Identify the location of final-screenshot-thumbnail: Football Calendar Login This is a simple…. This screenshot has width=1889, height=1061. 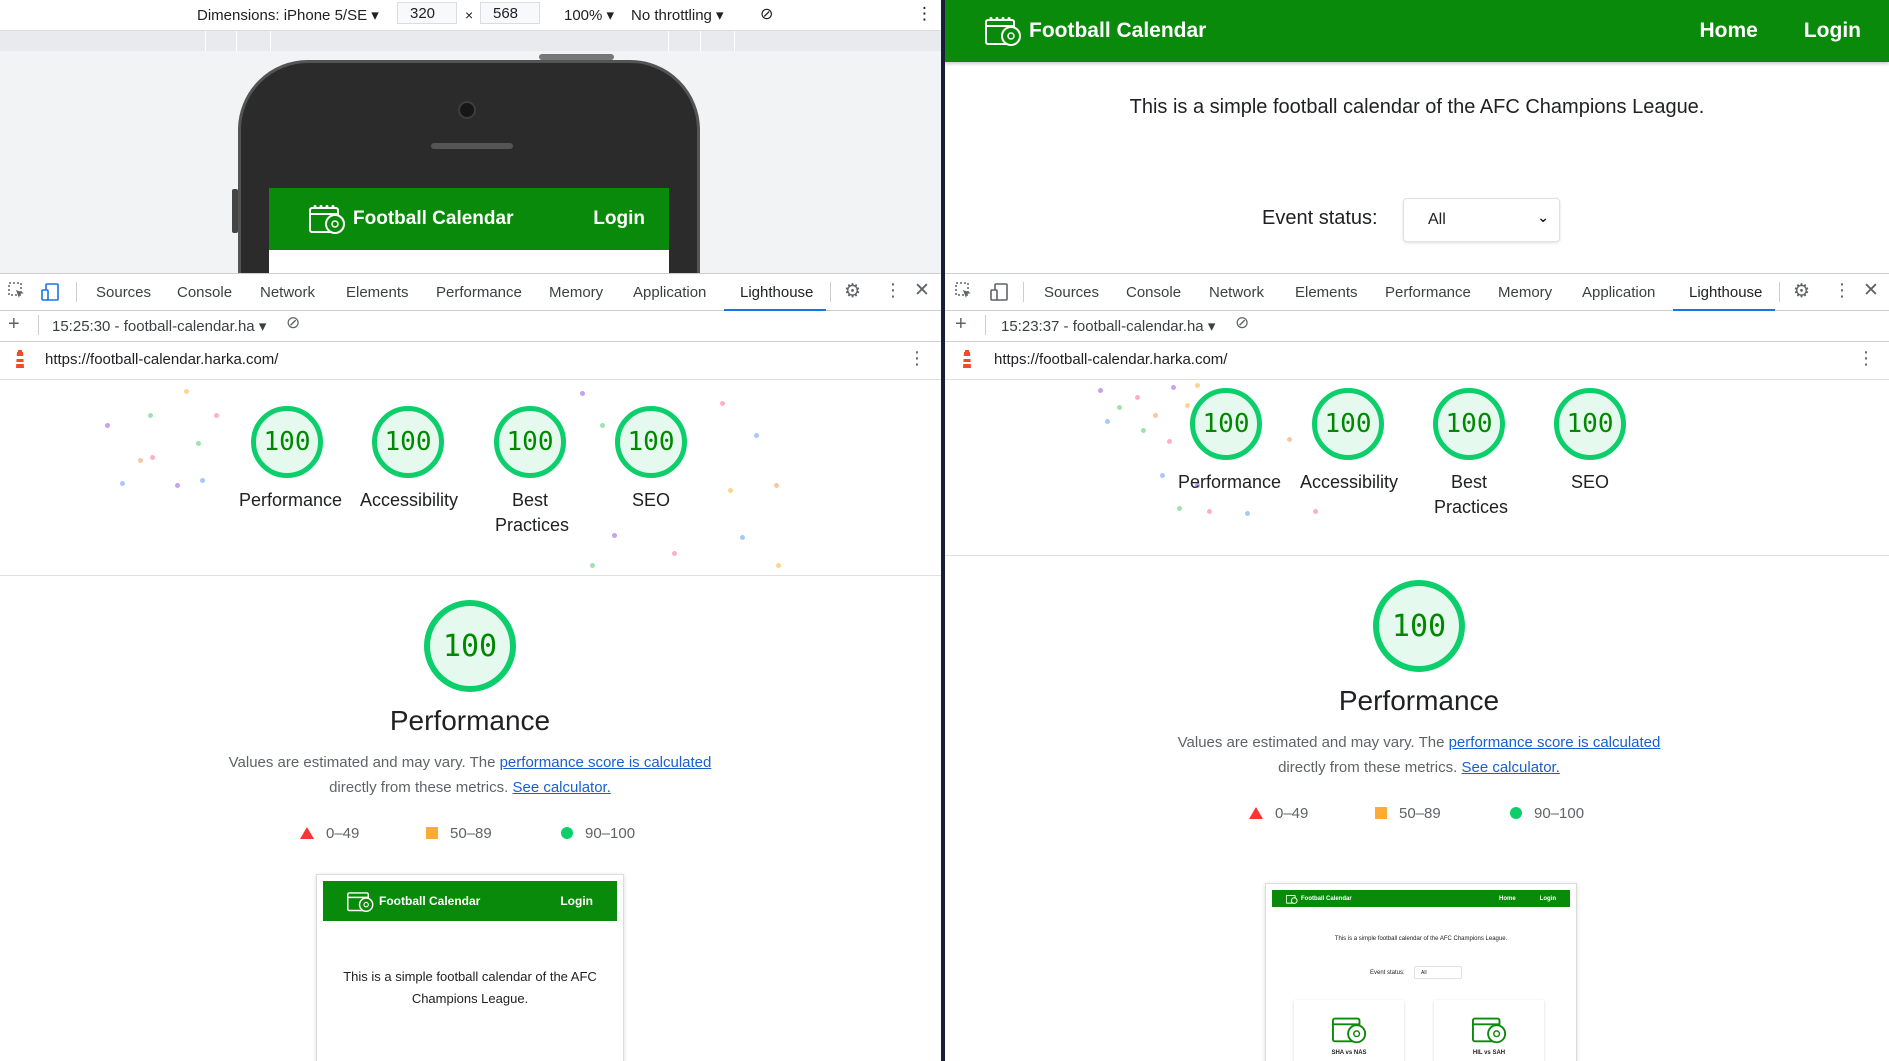
(470, 967).